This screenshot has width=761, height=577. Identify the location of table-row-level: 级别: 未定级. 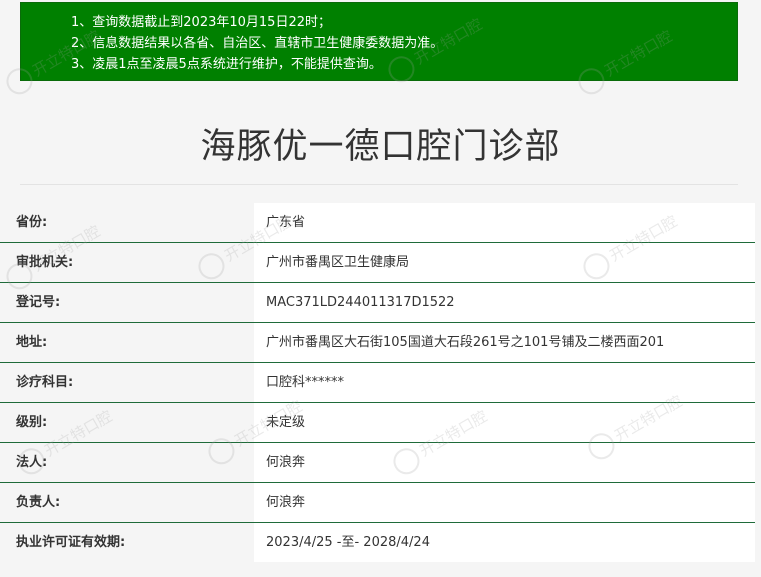
(377, 423).